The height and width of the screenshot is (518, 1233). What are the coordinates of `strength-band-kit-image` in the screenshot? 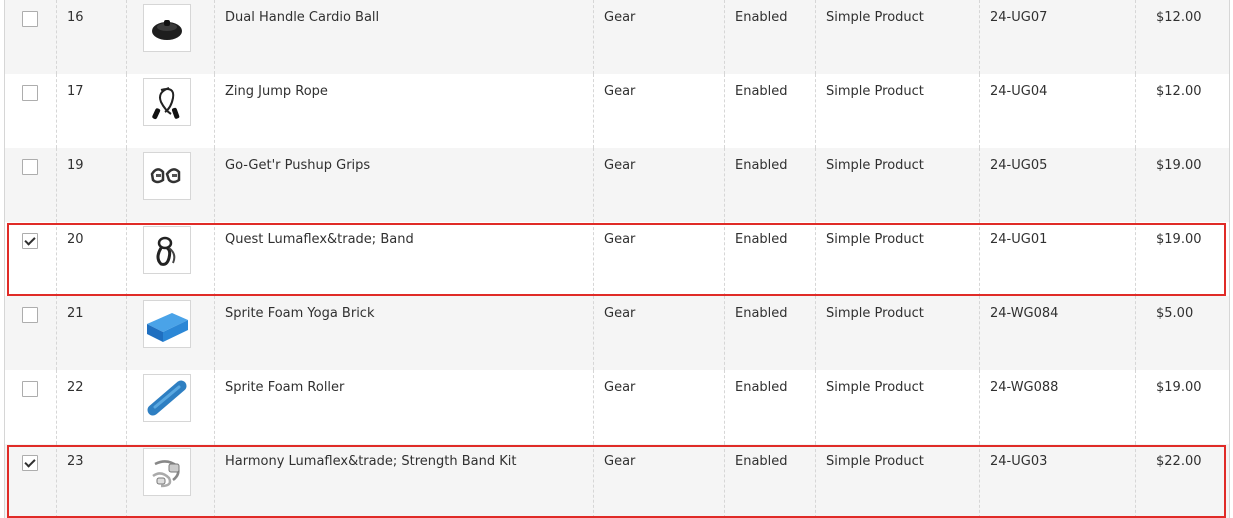 It's located at (167, 472).